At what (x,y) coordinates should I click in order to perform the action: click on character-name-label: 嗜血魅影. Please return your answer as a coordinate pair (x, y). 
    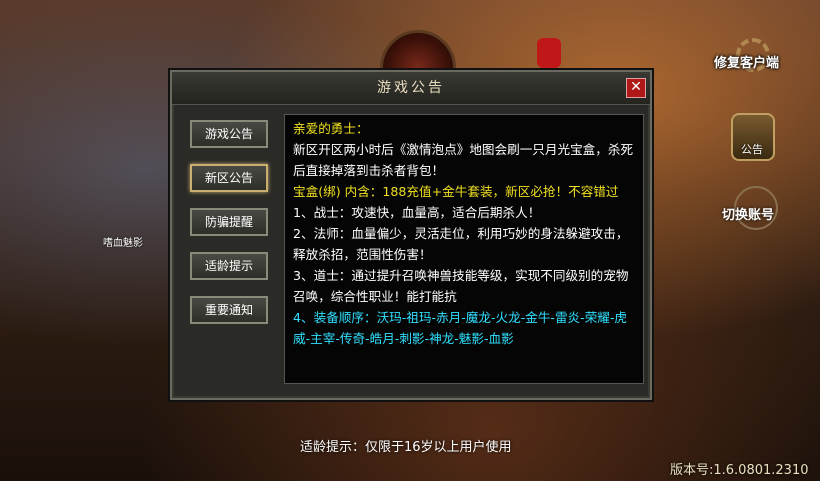
    Looking at the image, I should click on (123, 243).